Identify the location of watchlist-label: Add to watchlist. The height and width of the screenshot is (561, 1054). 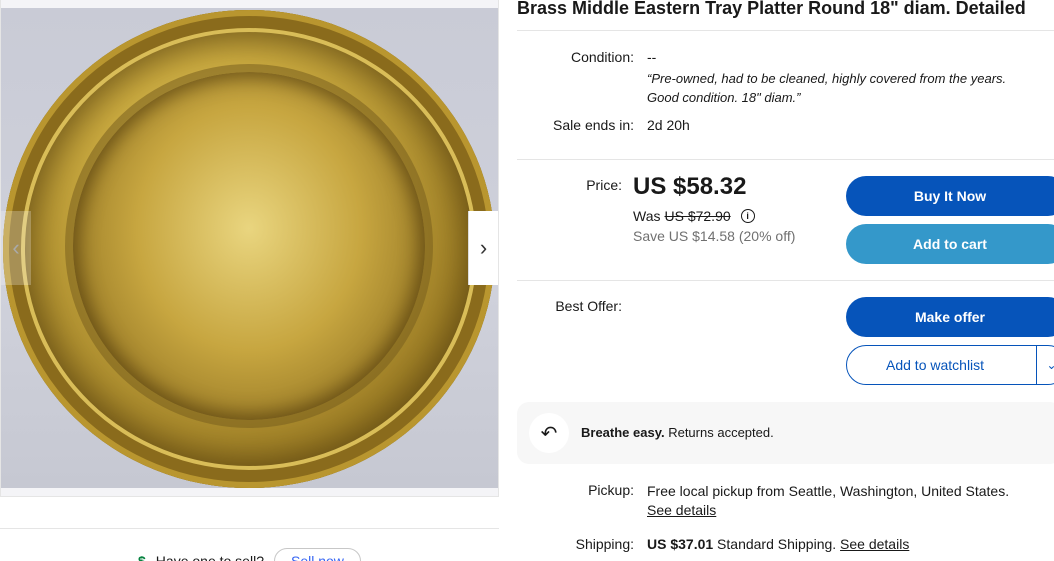
(935, 365).